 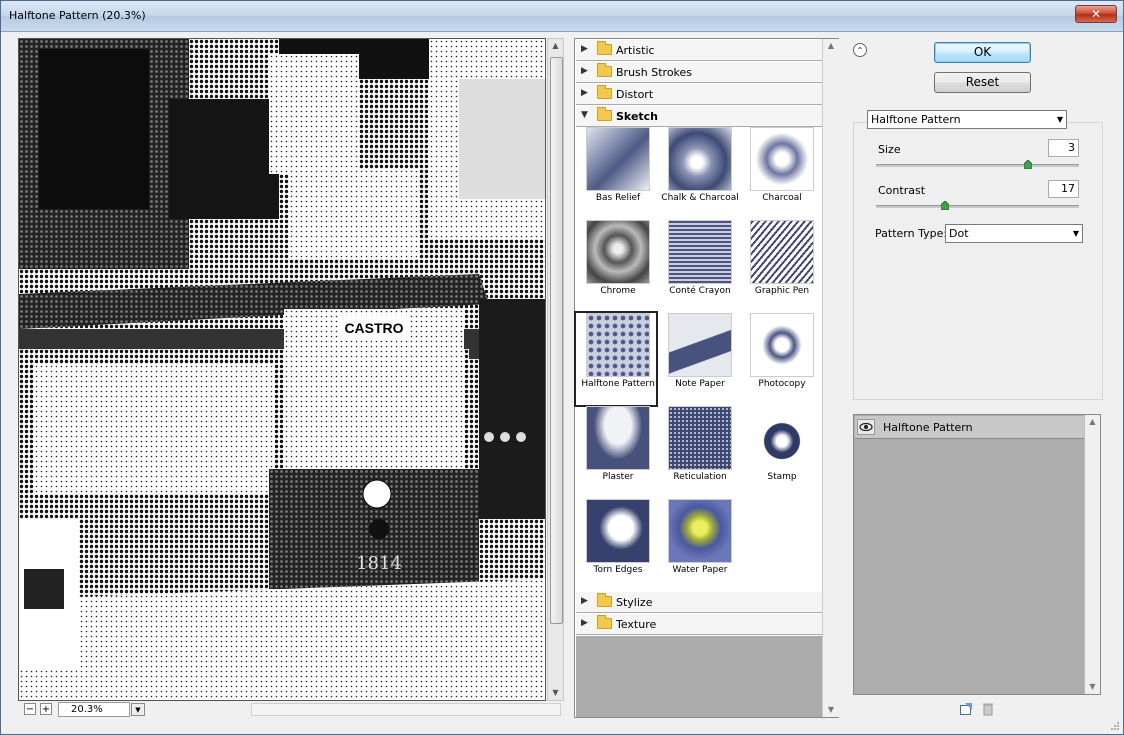 I want to click on category-distort: ▶ Distort, so click(x=699, y=94).